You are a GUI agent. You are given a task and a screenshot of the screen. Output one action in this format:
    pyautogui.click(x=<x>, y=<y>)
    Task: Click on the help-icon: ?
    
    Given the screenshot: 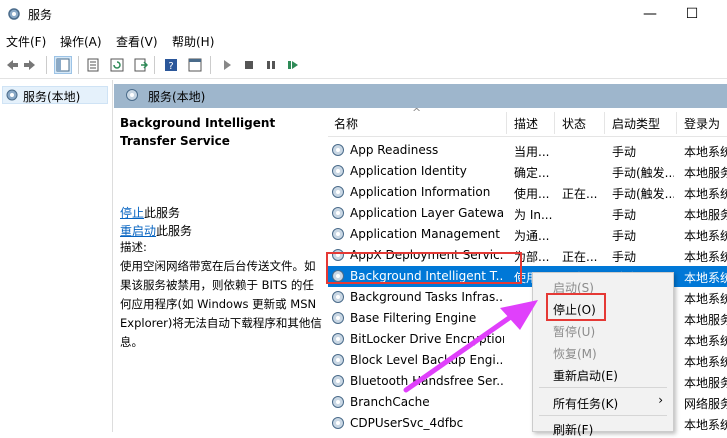 What is the action you would take?
    pyautogui.click(x=171, y=65)
    